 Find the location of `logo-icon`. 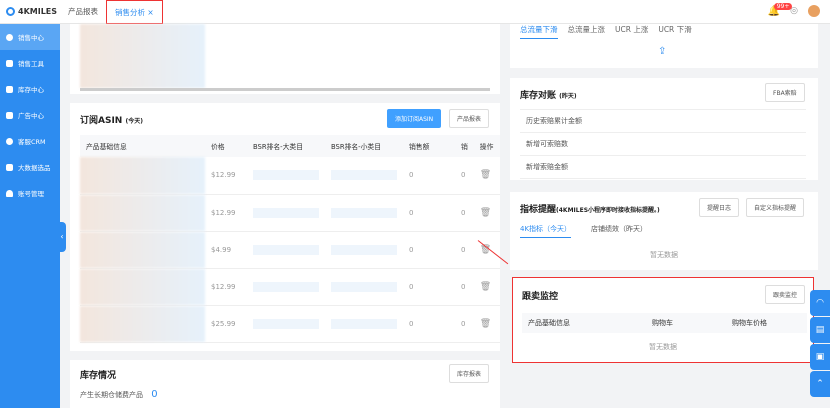

logo-icon is located at coordinates (10, 11).